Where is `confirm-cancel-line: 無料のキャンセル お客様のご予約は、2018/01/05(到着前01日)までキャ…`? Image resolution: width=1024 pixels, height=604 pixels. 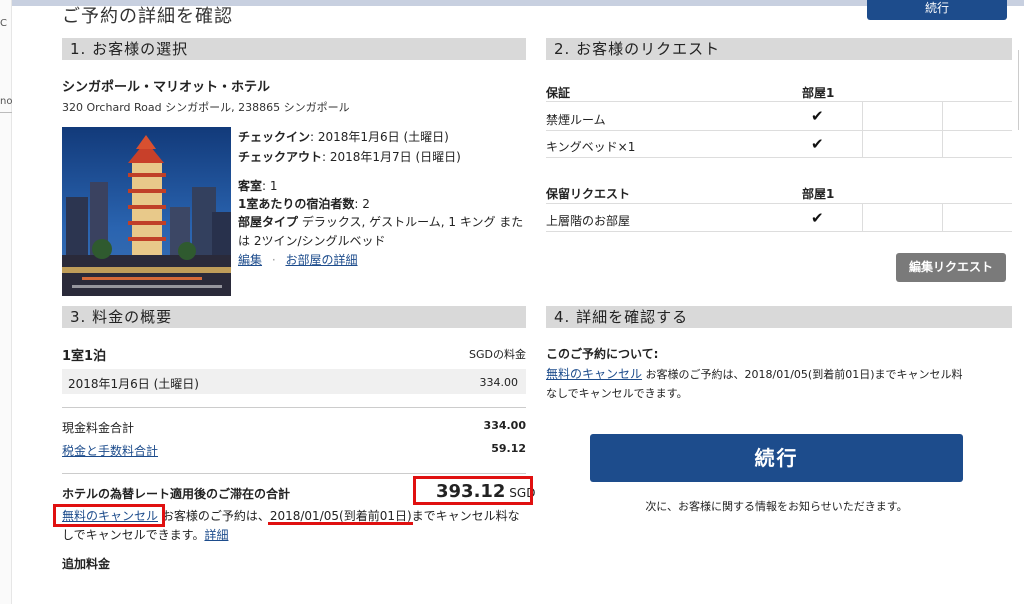 confirm-cancel-line: 無料のキャンセル お客様のご予約は、2018/01/05(到着前01日)までキャ… is located at coordinates (754, 374).